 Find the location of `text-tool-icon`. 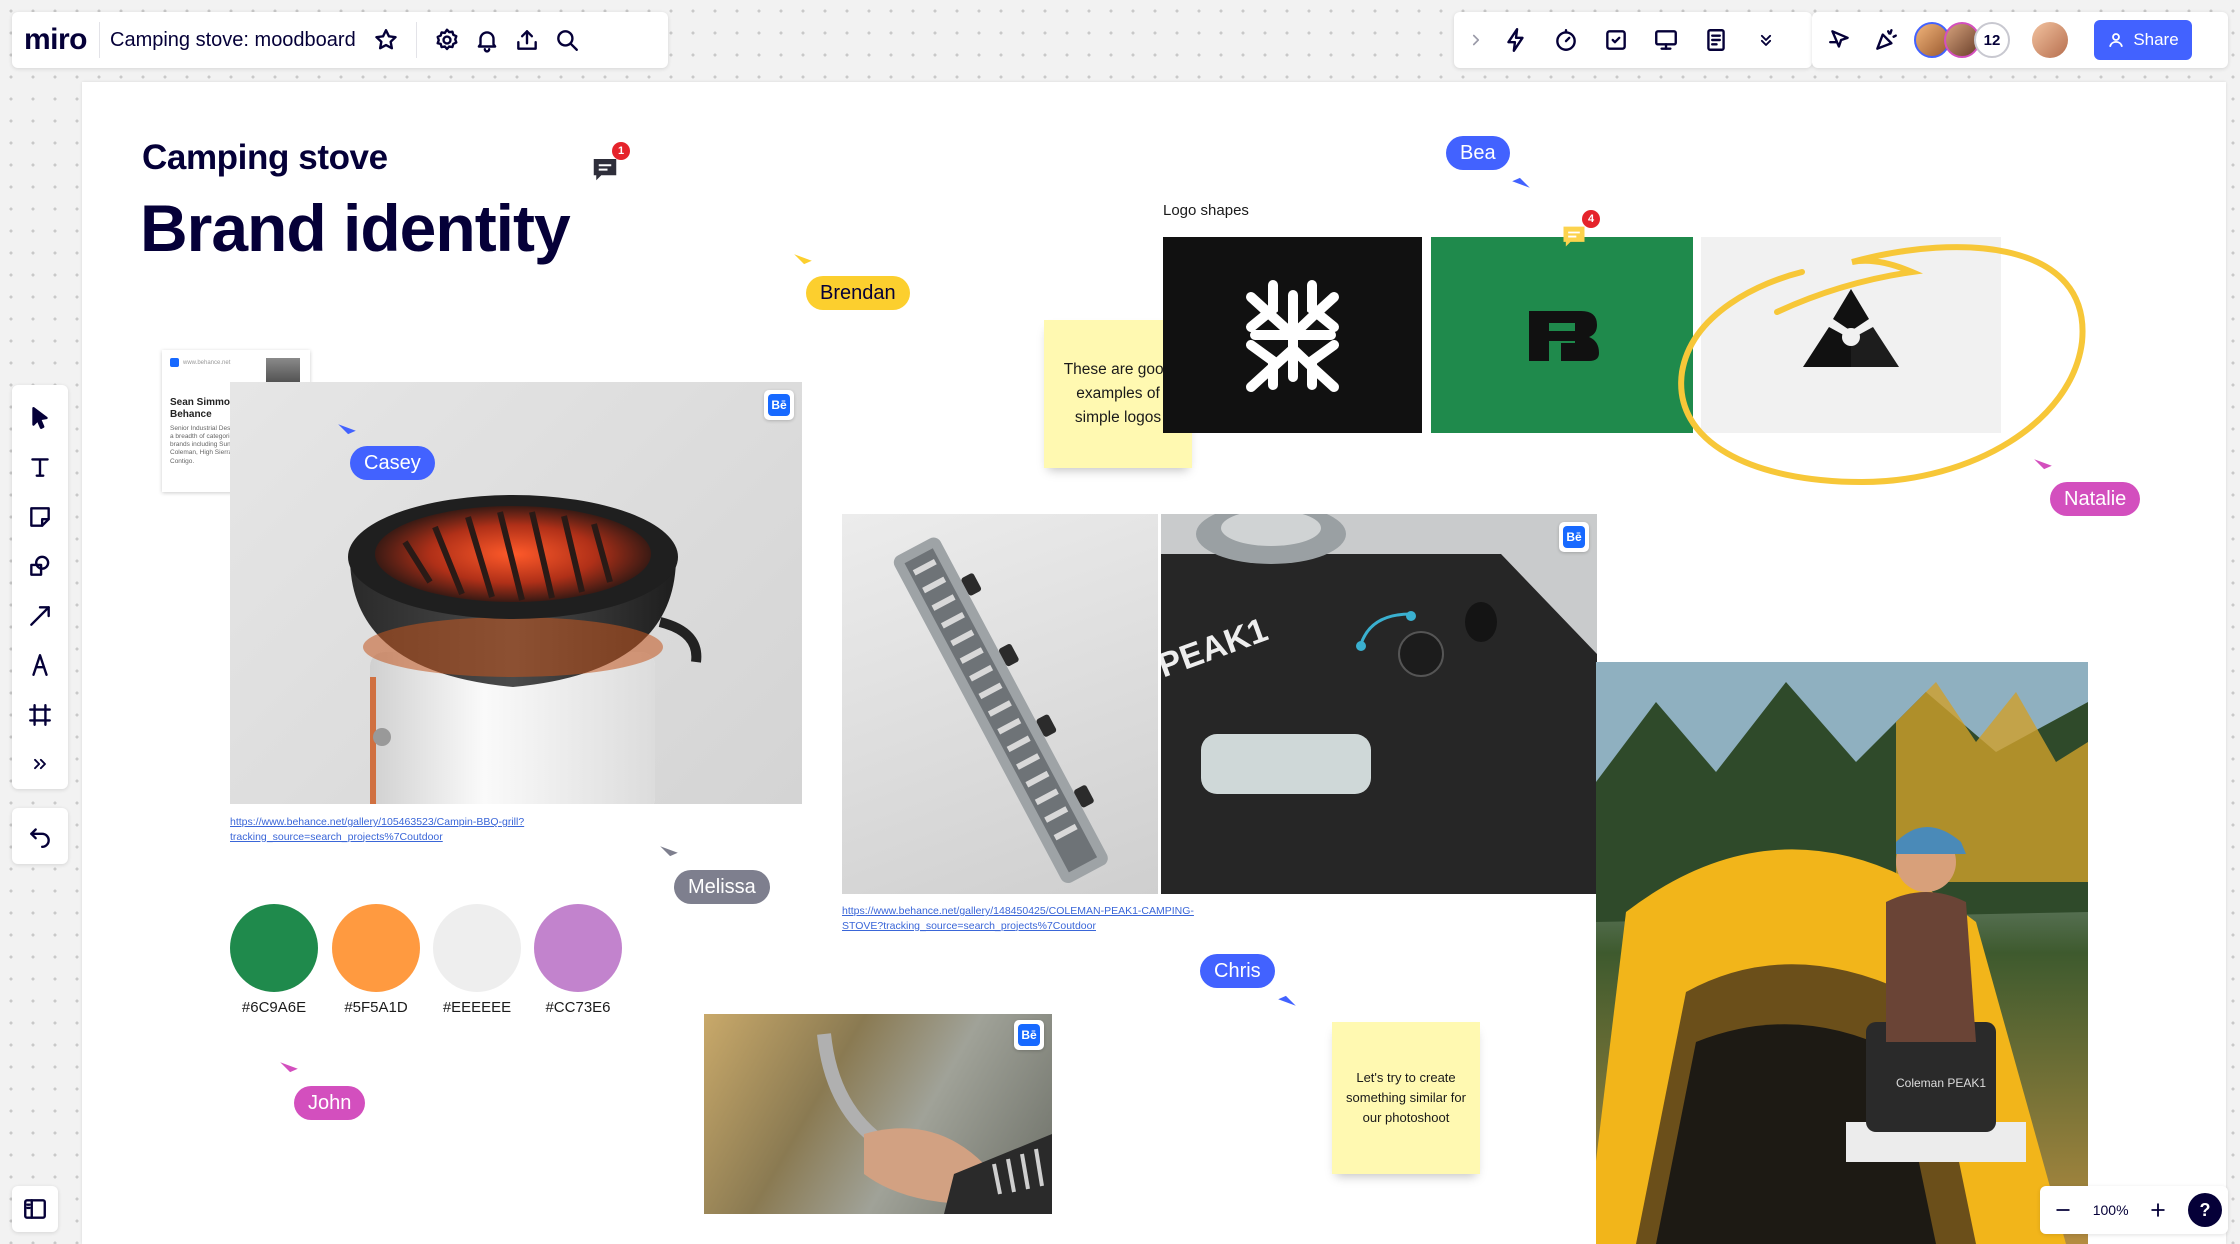

text-tool-icon is located at coordinates (40, 468).